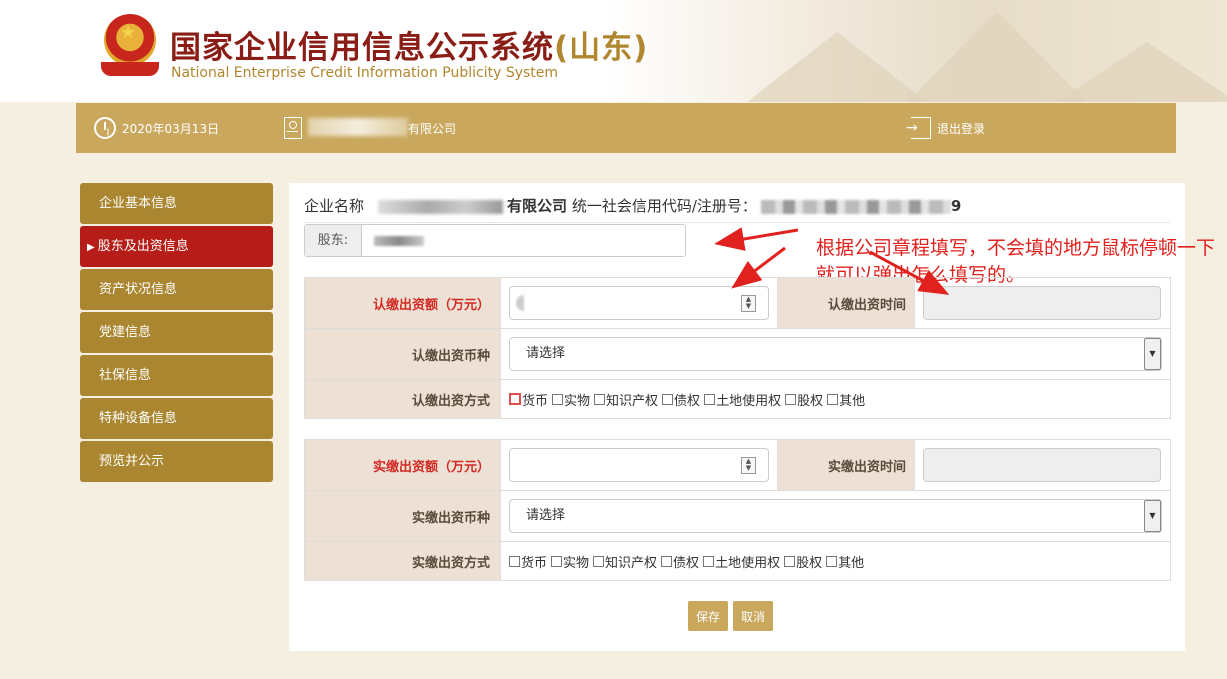 This screenshot has width=1227, height=679. Describe the element at coordinates (639, 303) in the screenshot. I see `subscribed-amount-input: ▲ ▼` at that location.